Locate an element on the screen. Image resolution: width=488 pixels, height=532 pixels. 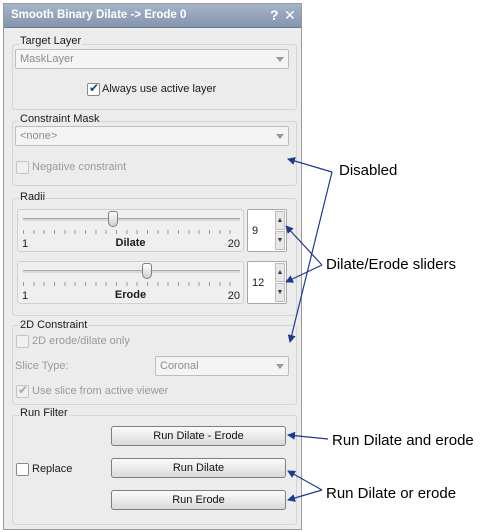
erode-slider-ticks is located at coordinates (131, 284).